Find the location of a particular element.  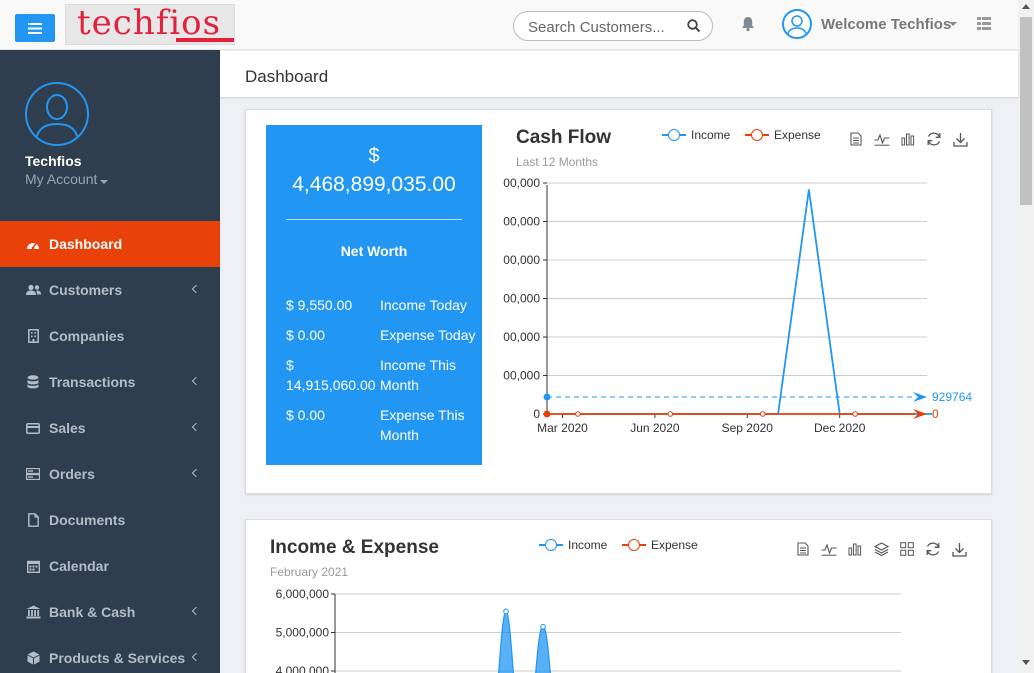

sidebar-item-sales: Sales is located at coordinates (110, 428).